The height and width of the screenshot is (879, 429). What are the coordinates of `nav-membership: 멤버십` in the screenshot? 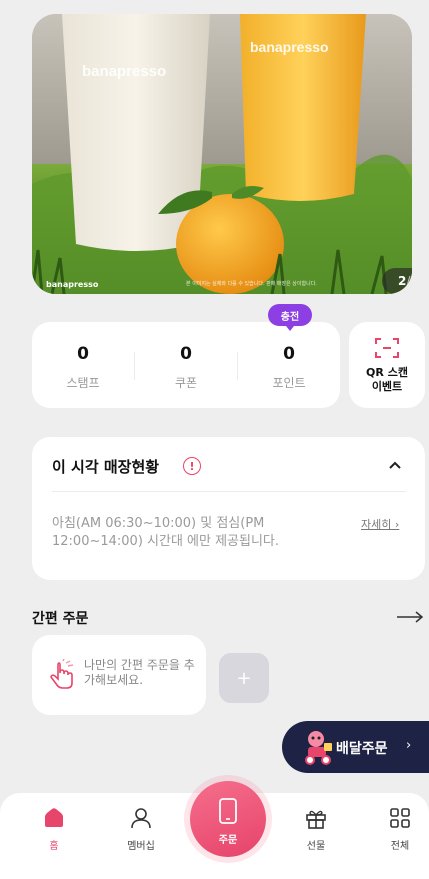 It's located at (141, 836).